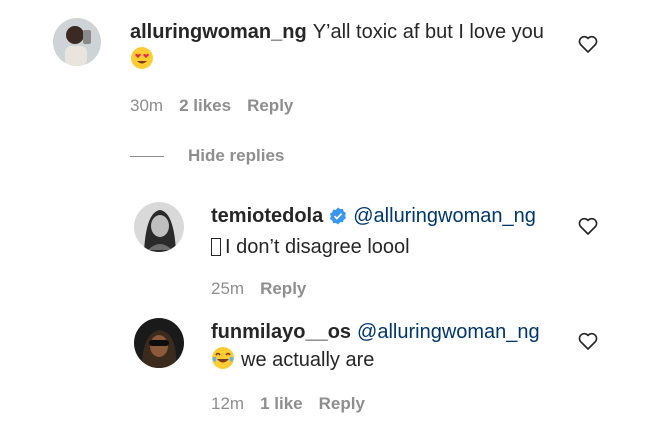 Image resolution: width=661 pixels, height=442 pixels. What do you see at coordinates (281, 404) in the screenshot?
I see `reply-likes: 1 like` at bounding box center [281, 404].